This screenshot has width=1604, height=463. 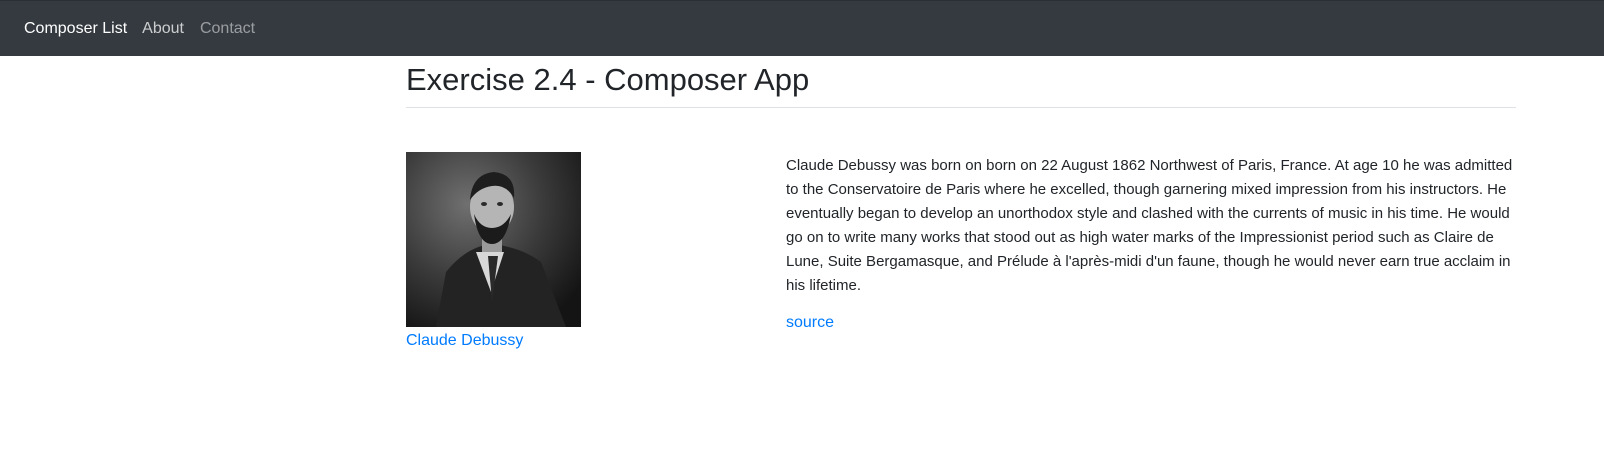 What do you see at coordinates (608, 79) in the screenshot?
I see `page-title: Exercise 2.4 - Composer App` at bounding box center [608, 79].